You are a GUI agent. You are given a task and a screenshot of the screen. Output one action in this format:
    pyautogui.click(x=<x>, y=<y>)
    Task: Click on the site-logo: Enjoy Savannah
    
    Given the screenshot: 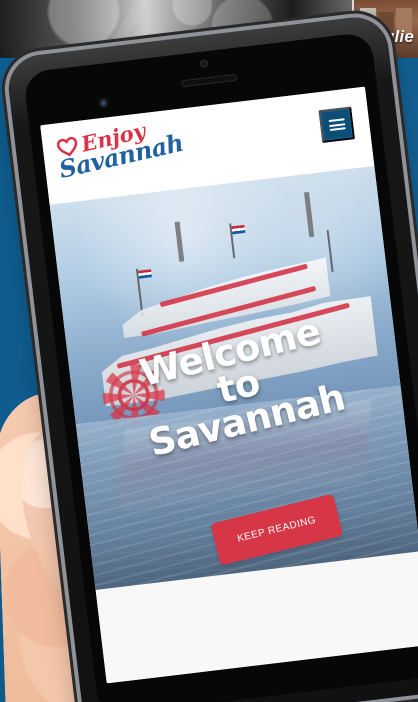 What is the action you would take?
    pyautogui.click(x=121, y=153)
    